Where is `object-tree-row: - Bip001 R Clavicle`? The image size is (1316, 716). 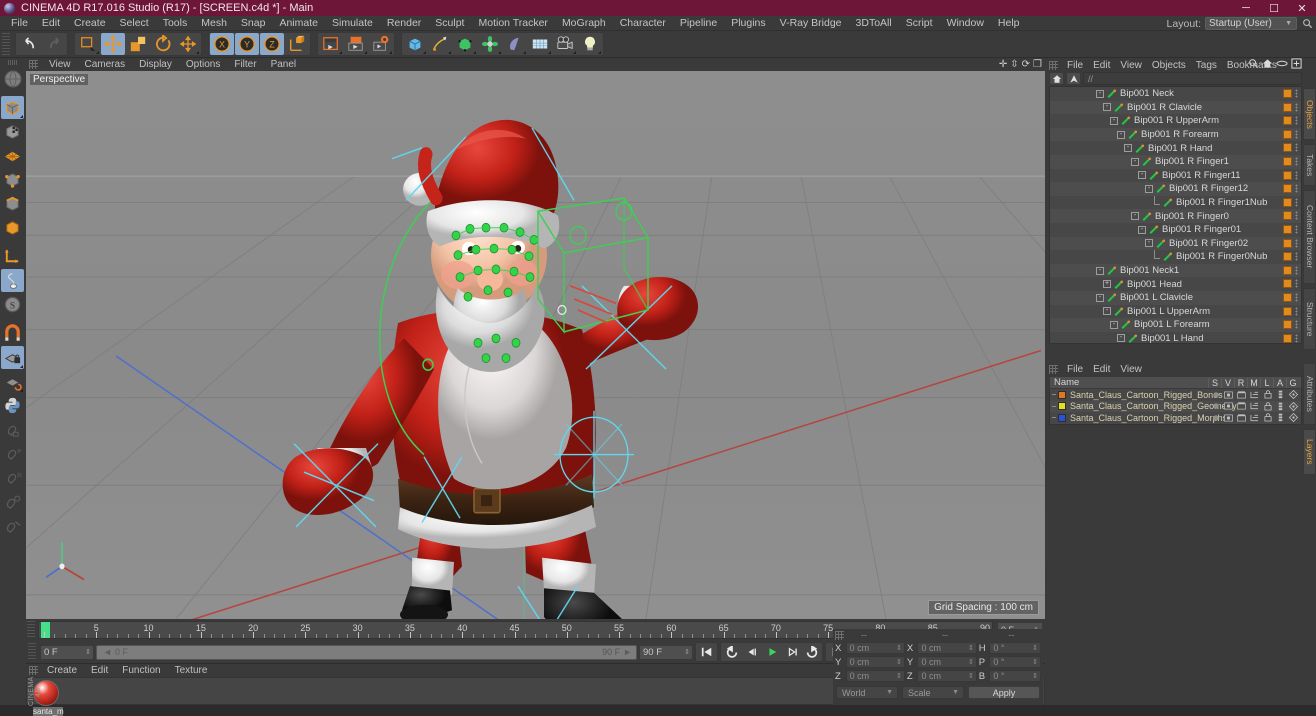
object-tree-row: - Bip001 R Clavicle is located at coordinates (1175, 107).